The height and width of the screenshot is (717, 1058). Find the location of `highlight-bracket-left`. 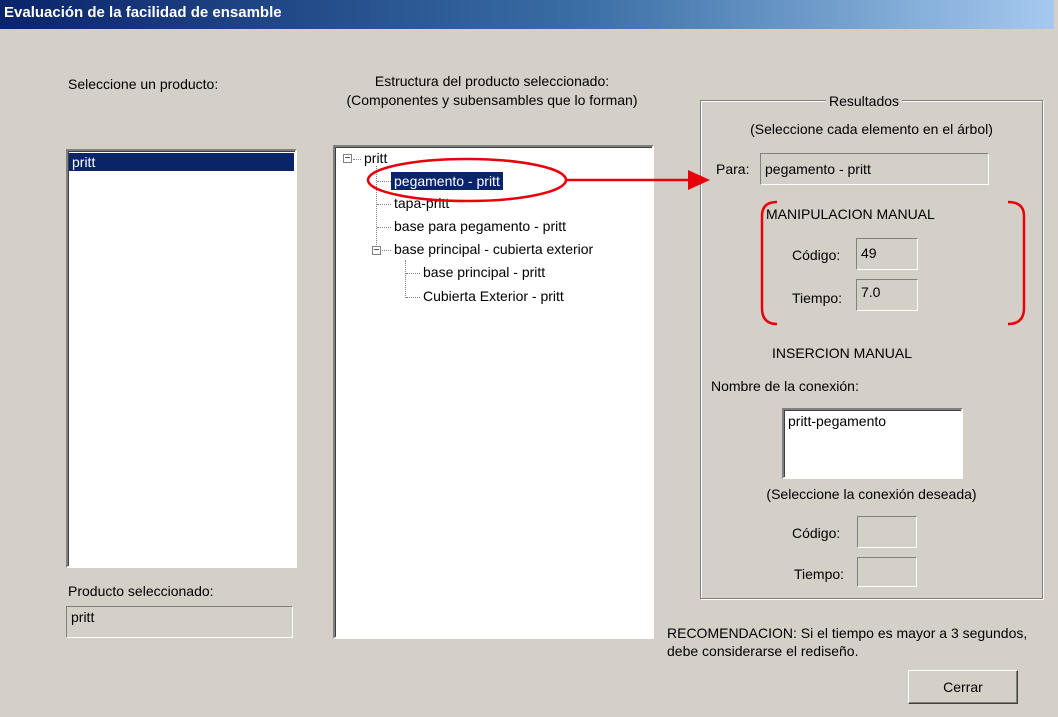

highlight-bracket-left is located at coordinates (769, 263).